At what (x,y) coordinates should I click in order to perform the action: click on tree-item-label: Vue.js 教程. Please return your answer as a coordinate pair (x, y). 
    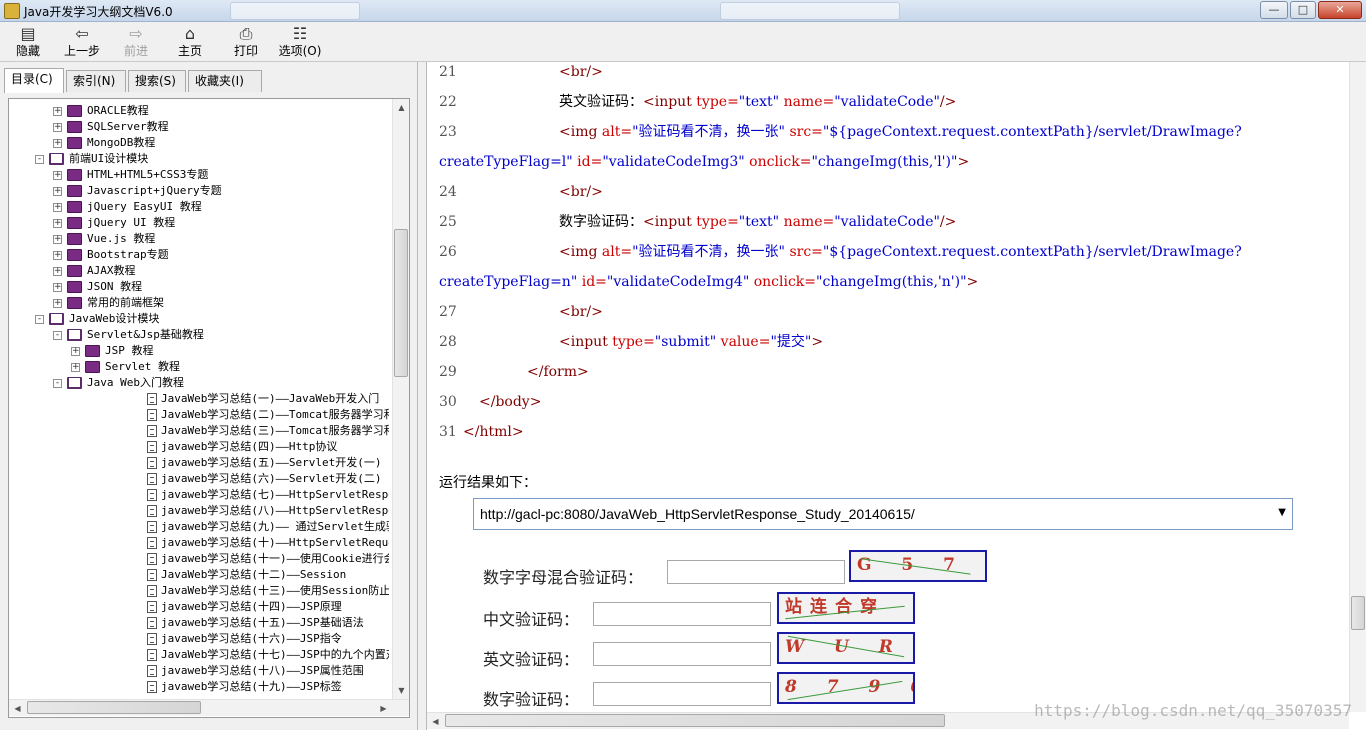
    Looking at the image, I should click on (121, 238).